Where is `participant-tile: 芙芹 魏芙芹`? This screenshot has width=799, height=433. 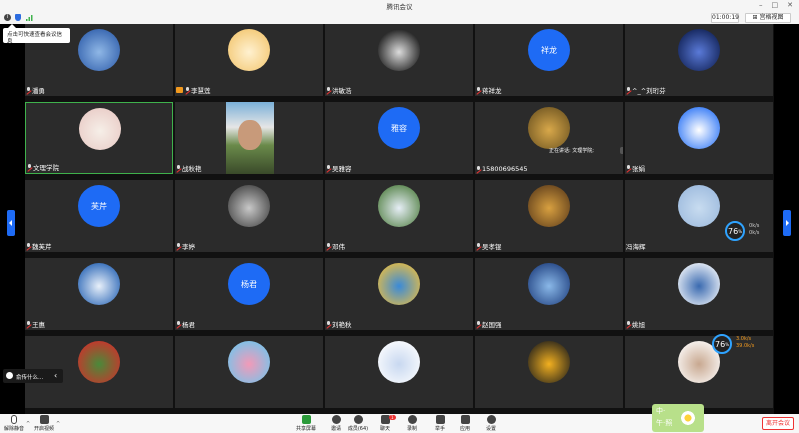
participant-tile: 芙芹 魏芙芹 is located at coordinates (99, 216).